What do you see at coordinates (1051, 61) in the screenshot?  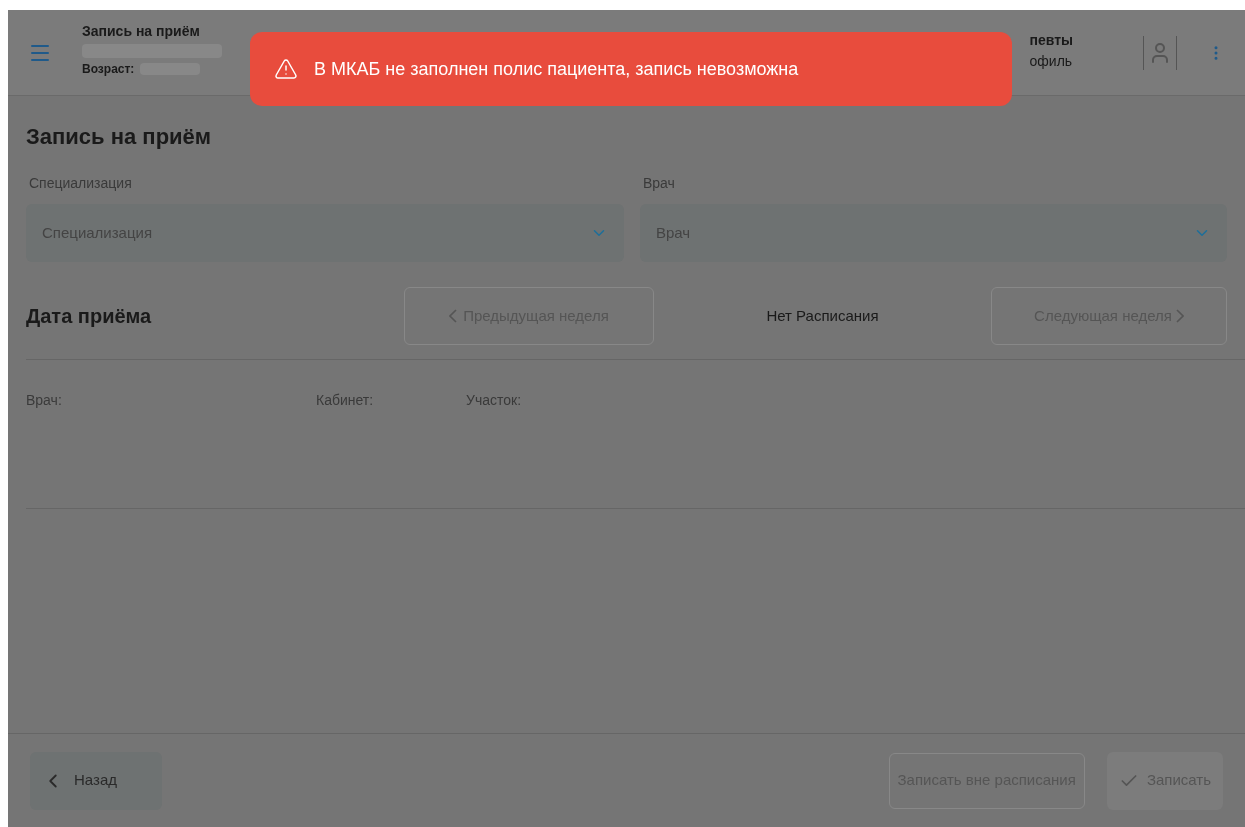 I see `header-link: офиль` at bounding box center [1051, 61].